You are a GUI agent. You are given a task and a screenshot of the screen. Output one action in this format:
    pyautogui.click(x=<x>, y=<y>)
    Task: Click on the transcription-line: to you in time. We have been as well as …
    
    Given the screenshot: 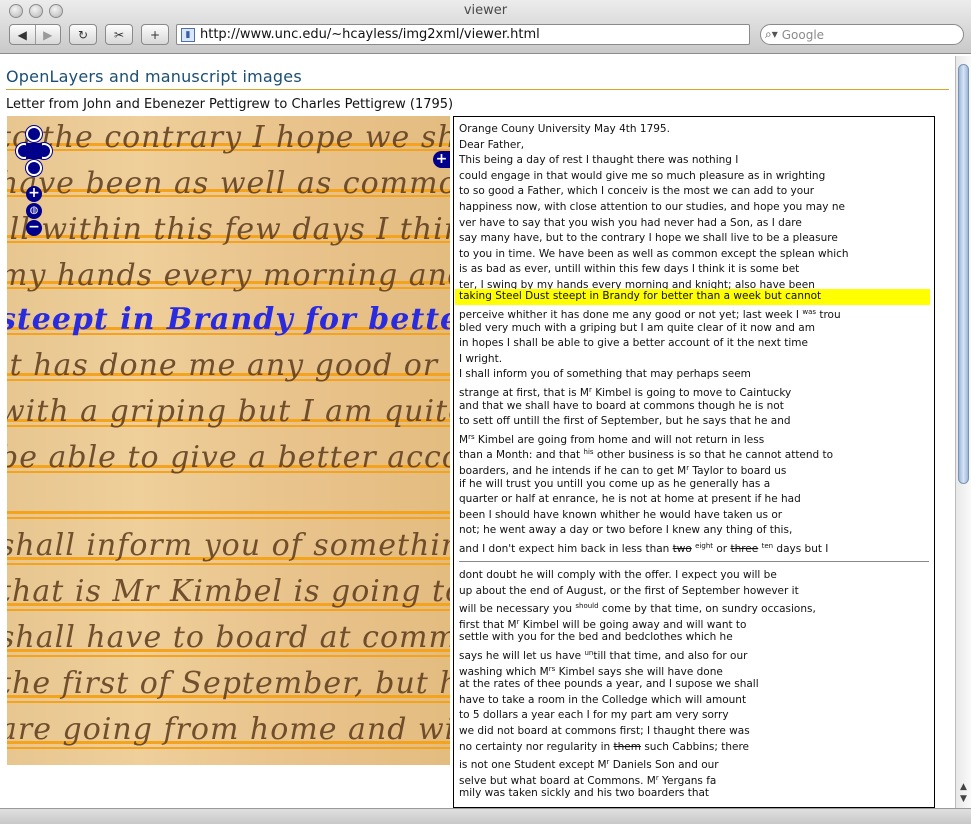 What is the action you would take?
    pyautogui.click(x=654, y=253)
    